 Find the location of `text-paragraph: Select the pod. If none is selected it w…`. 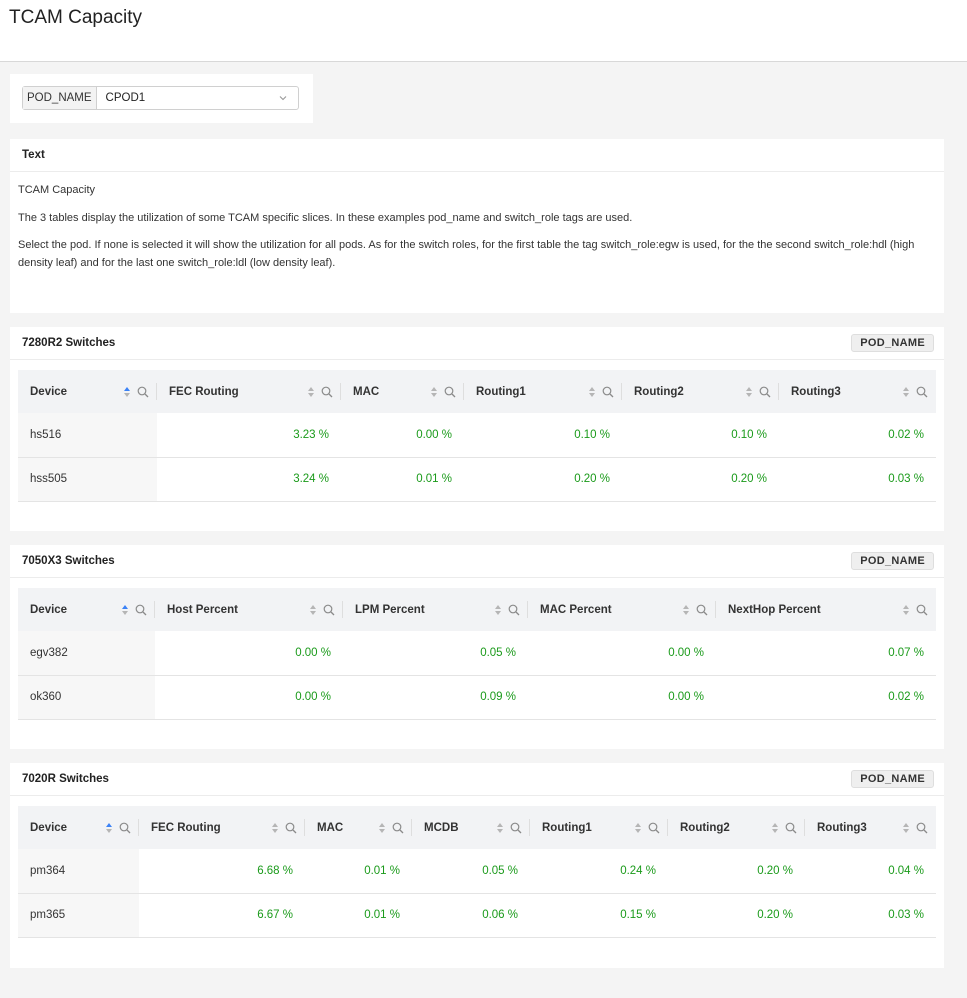

text-paragraph: Select the pod. If none is selected it w… is located at coordinates (466, 254).